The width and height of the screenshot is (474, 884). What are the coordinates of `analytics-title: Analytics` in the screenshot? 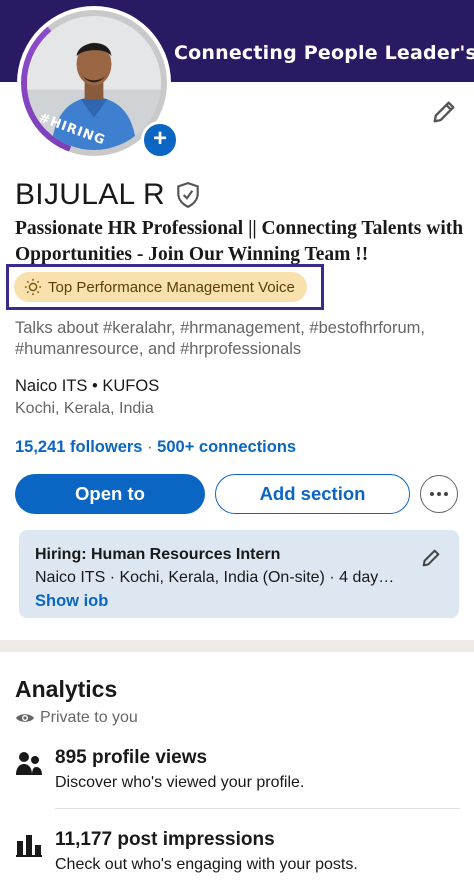 It's located at (66, 689).